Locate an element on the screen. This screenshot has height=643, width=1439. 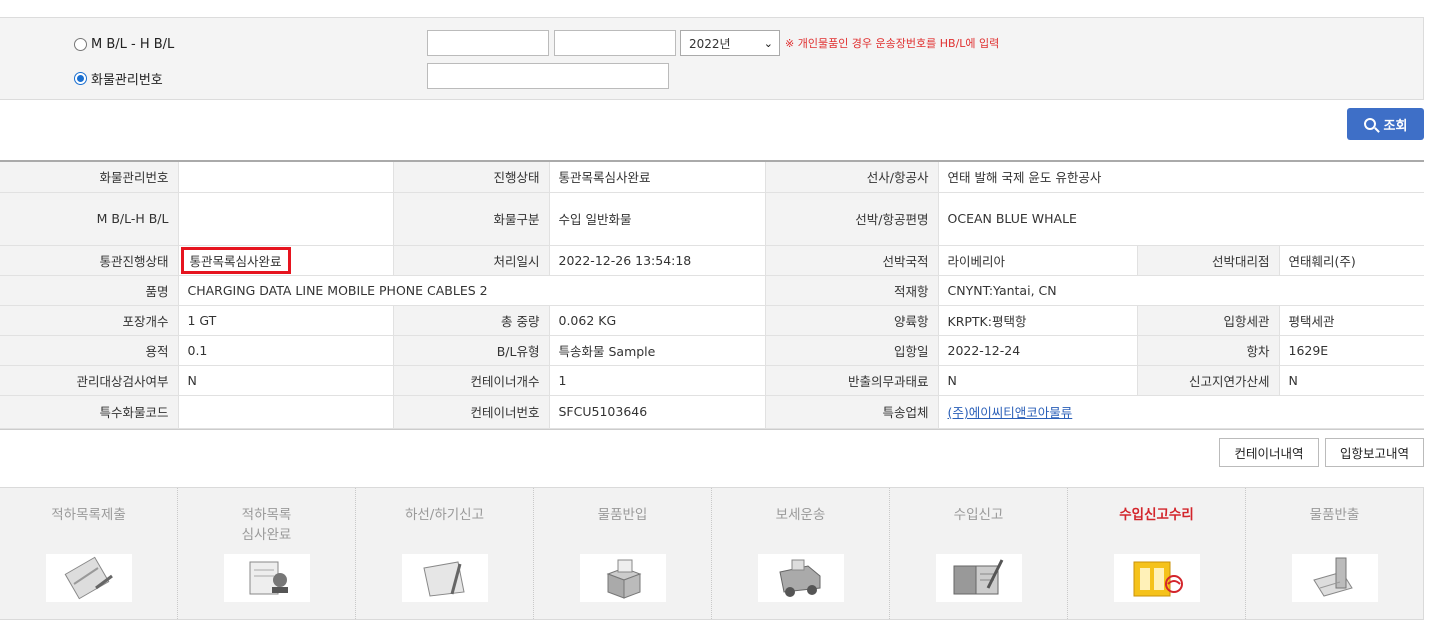
cell-value: 통관목록심사완료 is located at coordinates (657, 177).